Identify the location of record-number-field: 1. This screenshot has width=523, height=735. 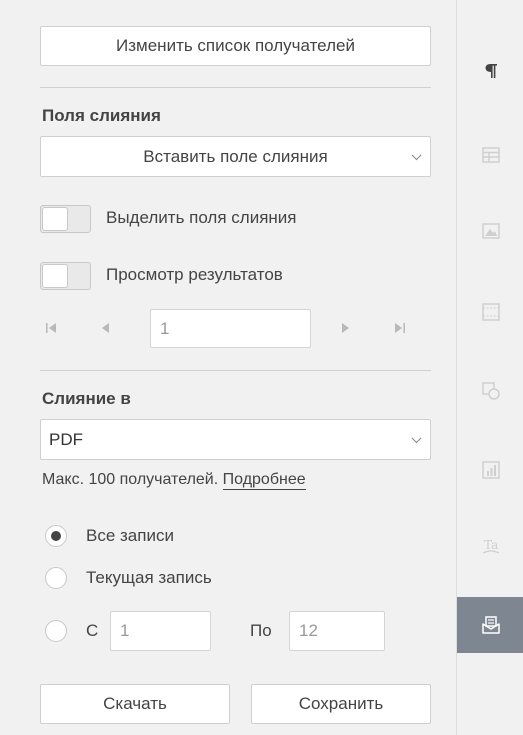
(230, 328).